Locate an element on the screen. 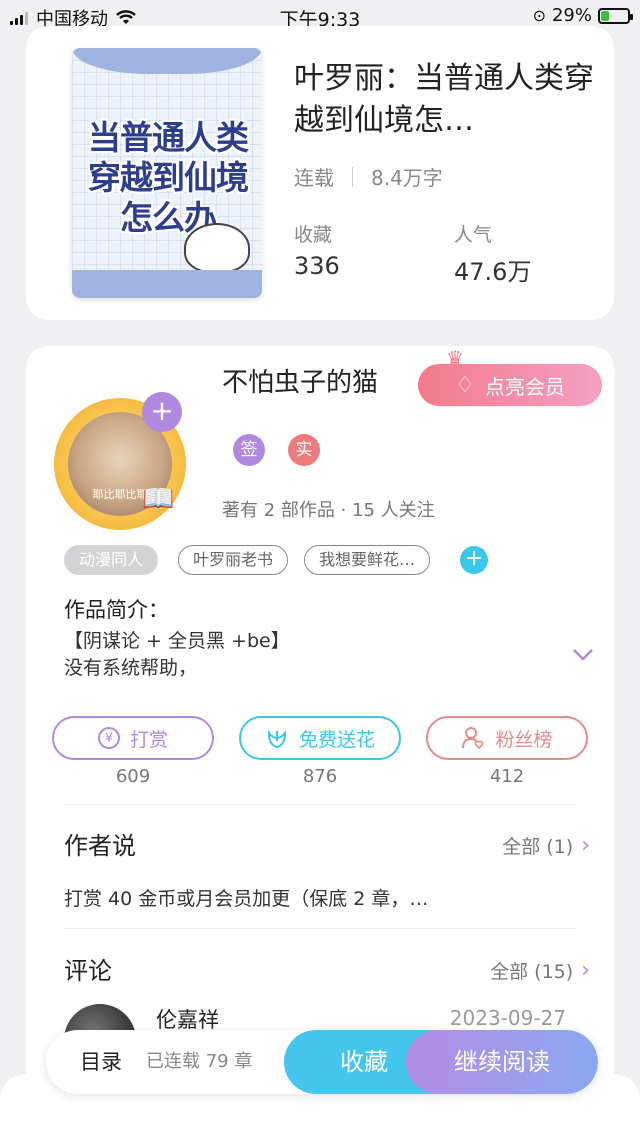 The image size is (640, 1139). cover-bottom-banner is located at coordinates (167, 284).